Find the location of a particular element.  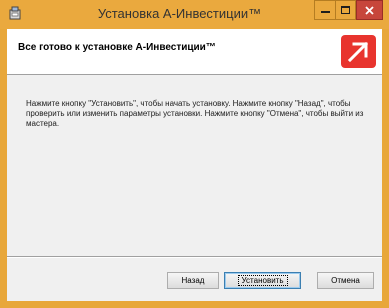

back-button: Назад is located at coordinates (193, 280).